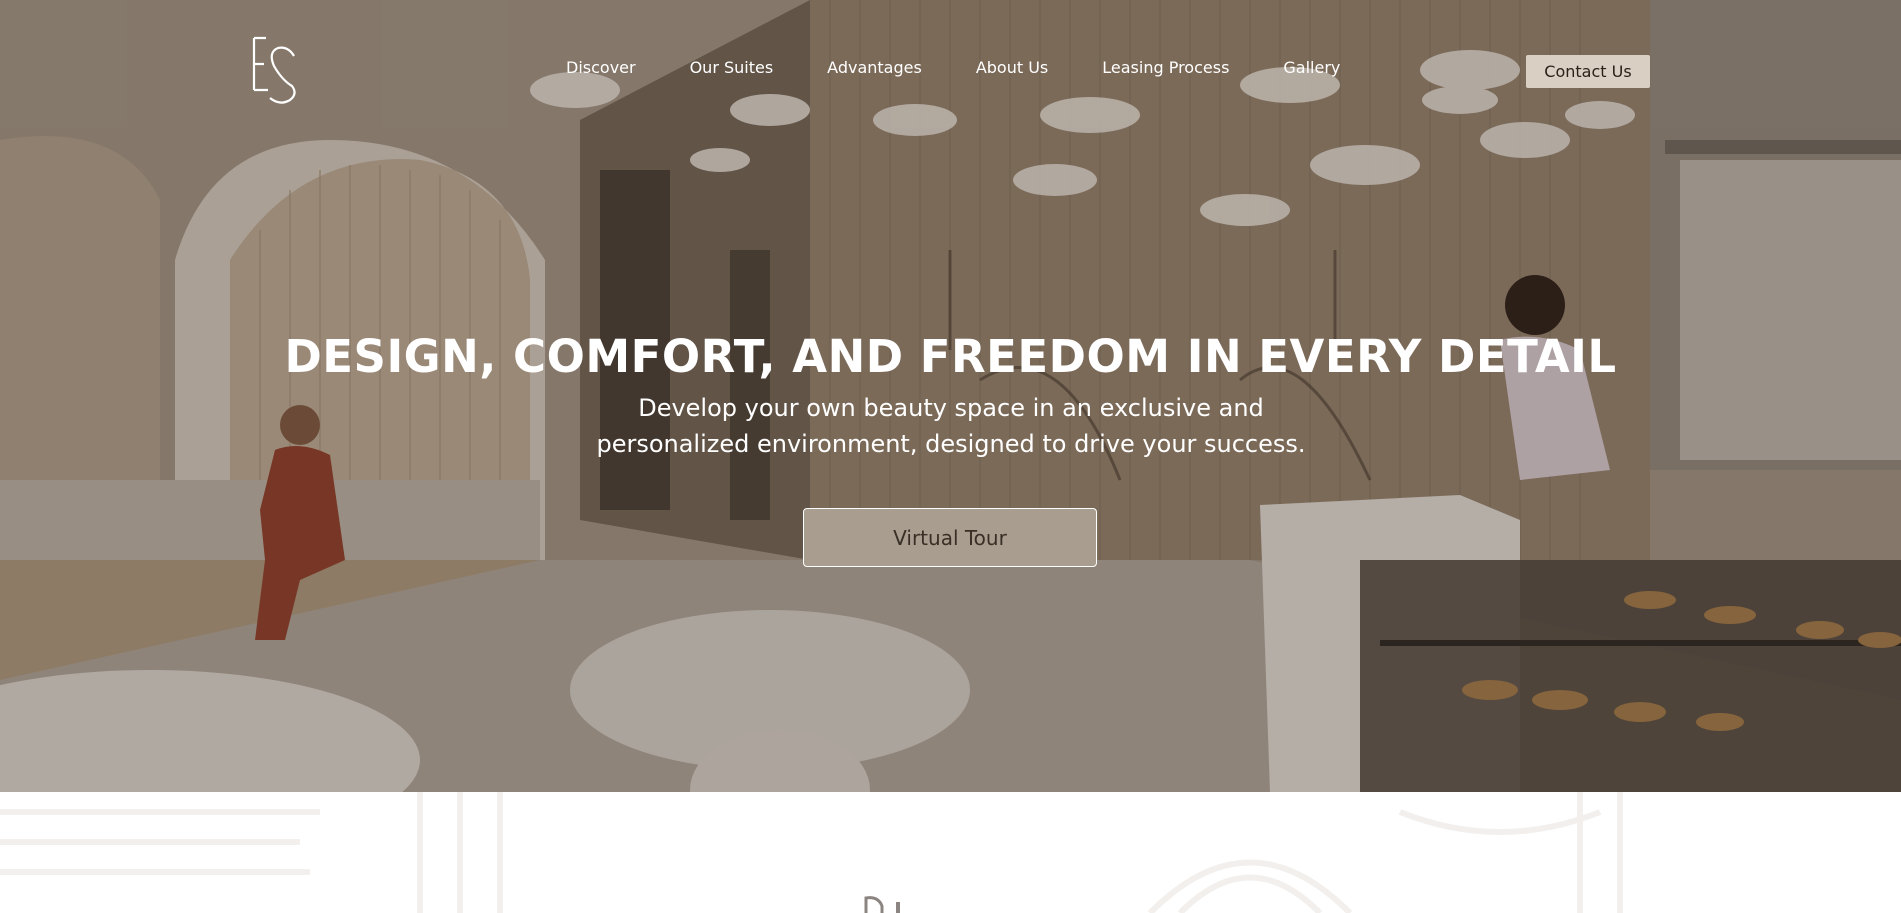  I want to click on background-pattern, so click(811, 852).